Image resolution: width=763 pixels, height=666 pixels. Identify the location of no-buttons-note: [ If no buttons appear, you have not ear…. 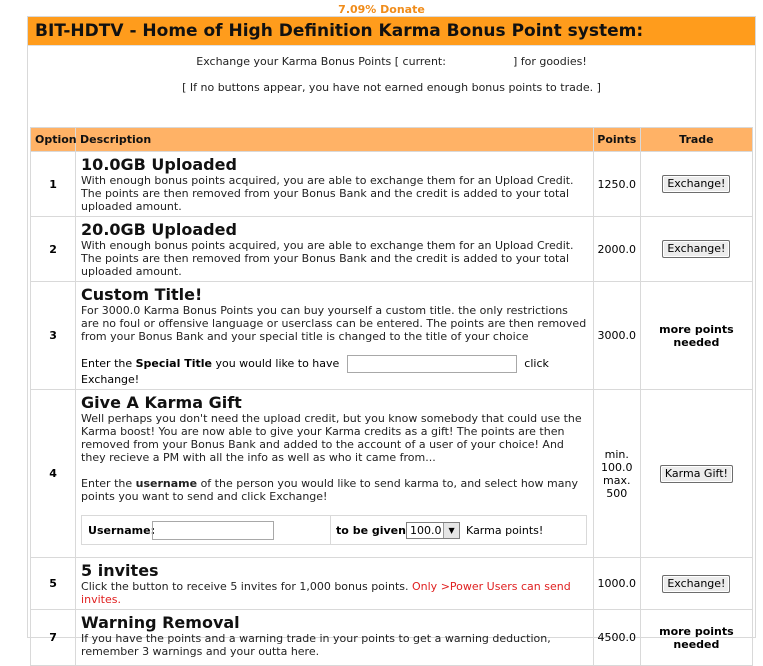
(391, 87).